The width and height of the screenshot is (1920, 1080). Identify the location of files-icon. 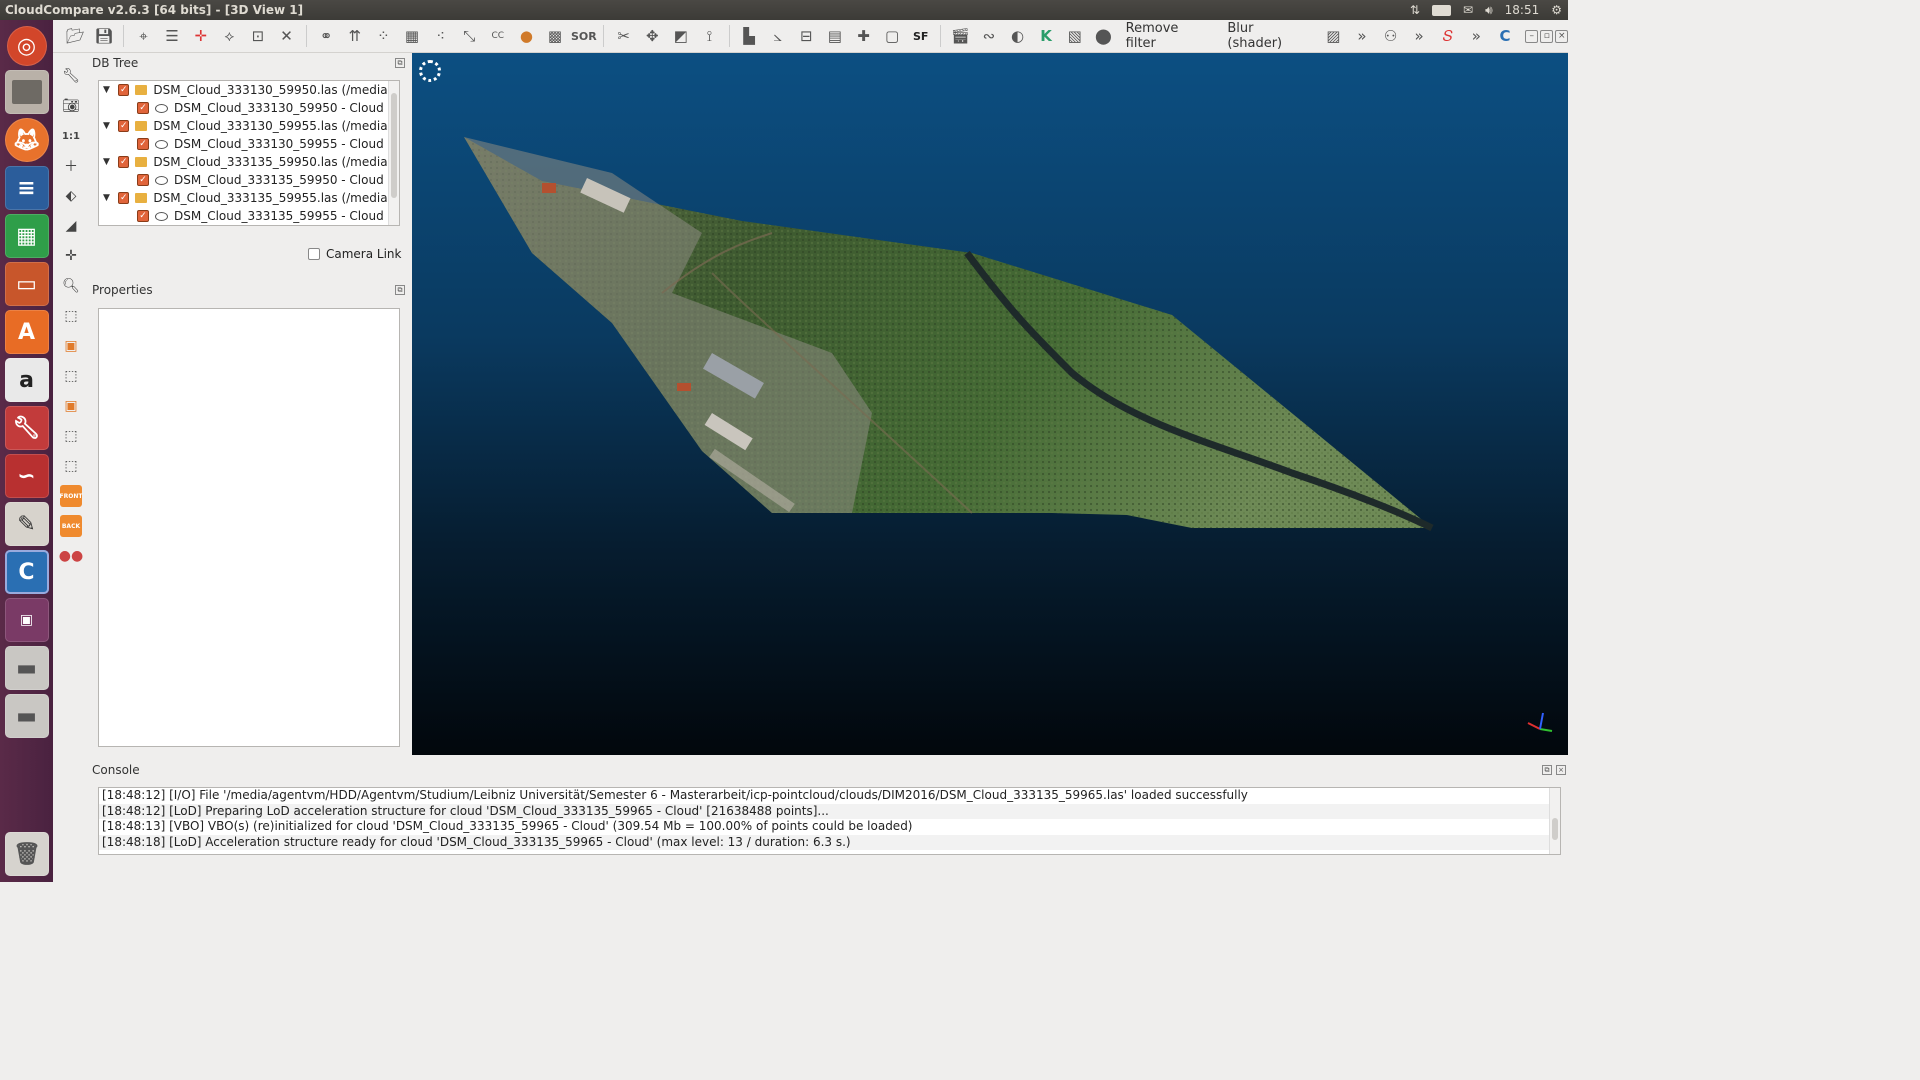
(26, 92).